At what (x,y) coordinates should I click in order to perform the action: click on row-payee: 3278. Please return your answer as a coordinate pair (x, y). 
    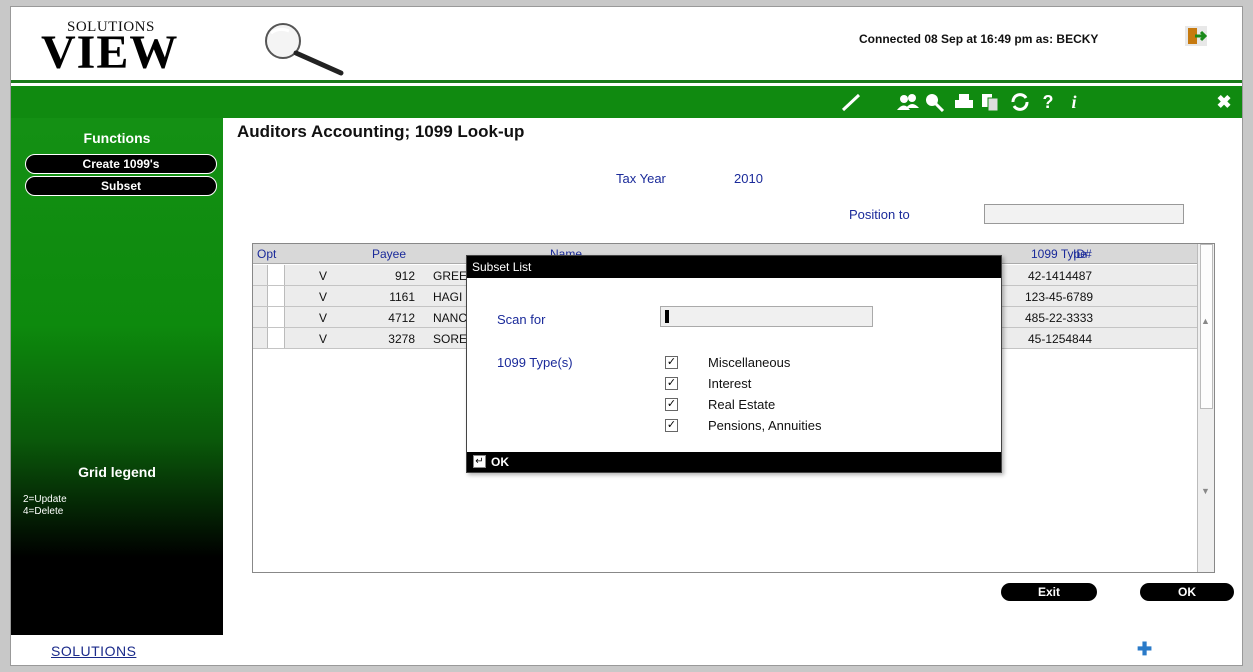
    Looking at the image, I should click on (401, 339).